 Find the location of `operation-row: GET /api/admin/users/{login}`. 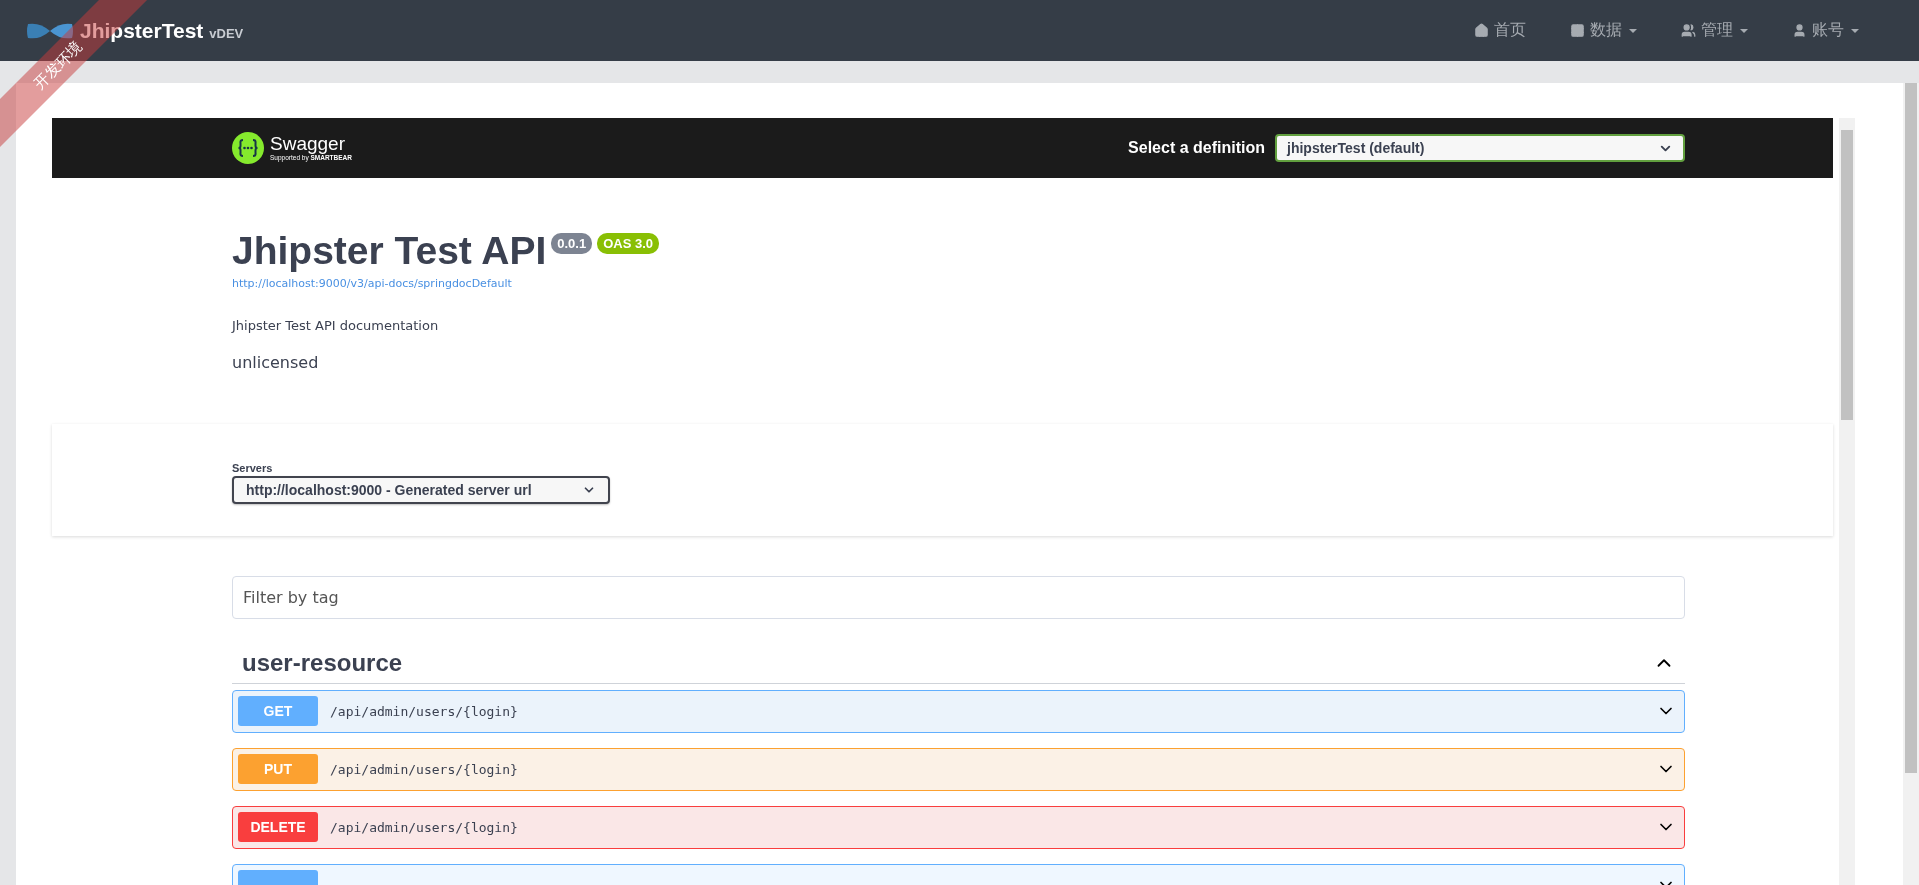

operation-row: GET /api/admin/users/{login} is located at coordinates (958, 711).